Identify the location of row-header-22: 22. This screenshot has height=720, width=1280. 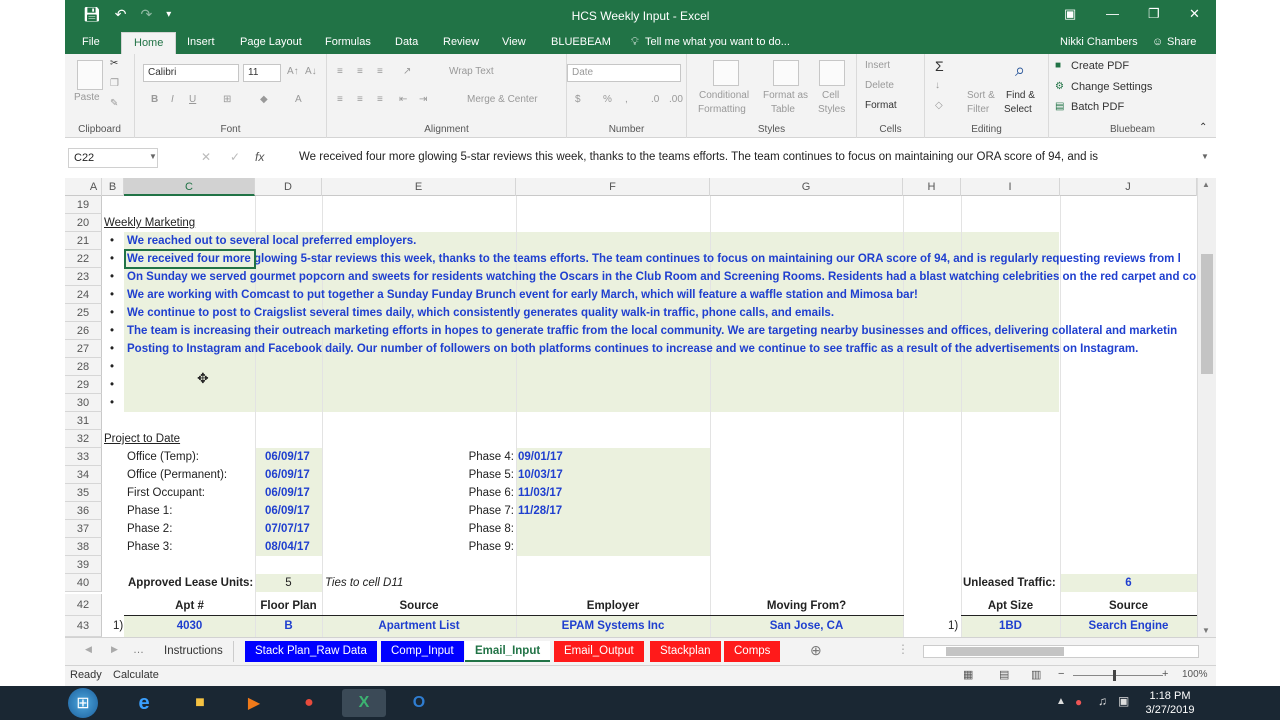
(83, 259).